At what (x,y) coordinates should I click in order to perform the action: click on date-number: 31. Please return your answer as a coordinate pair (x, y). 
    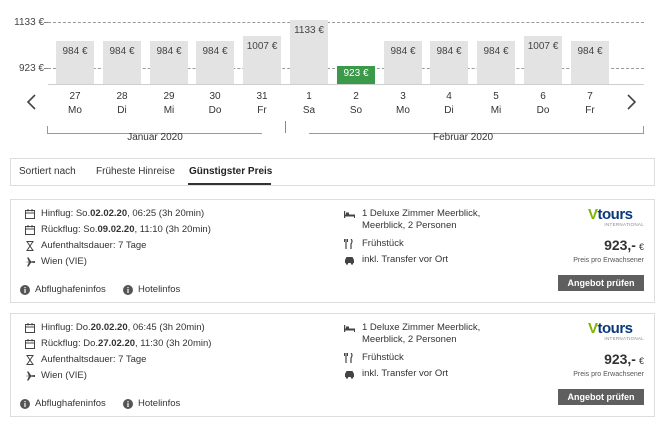
    Looking at the image, I should click on (262, 96).